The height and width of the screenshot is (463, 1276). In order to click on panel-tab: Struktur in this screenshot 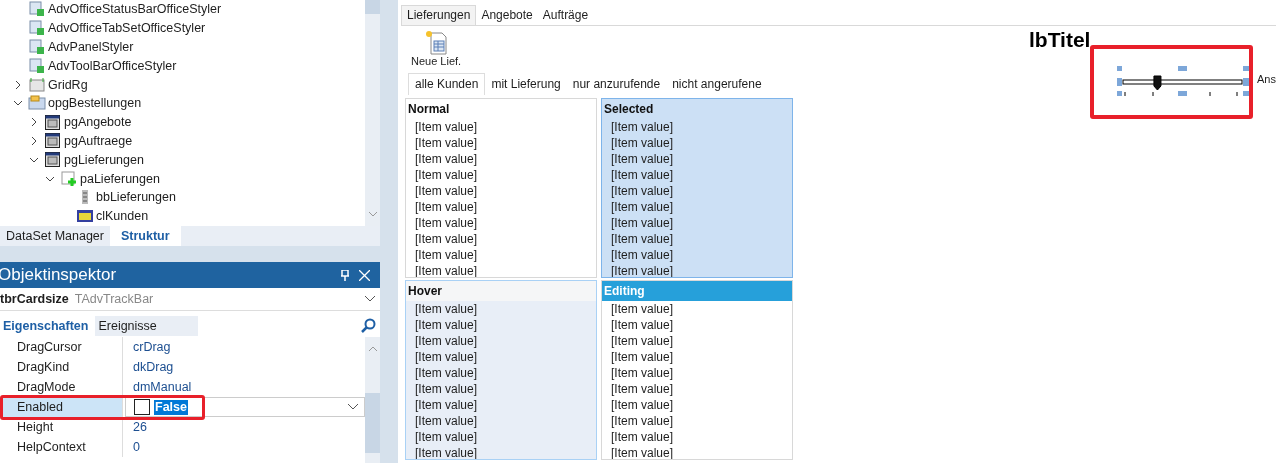, I will do `click(145, 236)`.